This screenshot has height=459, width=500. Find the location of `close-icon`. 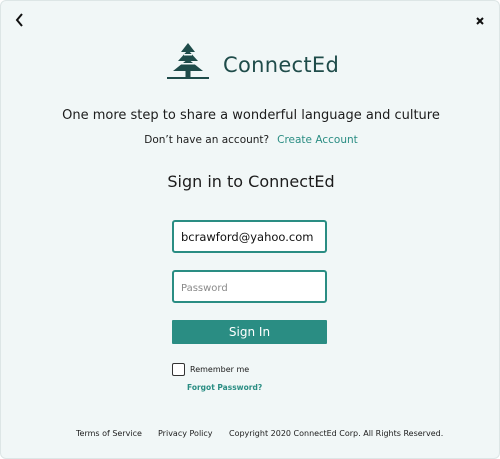

close-icon is located at coordinates (480, 21).